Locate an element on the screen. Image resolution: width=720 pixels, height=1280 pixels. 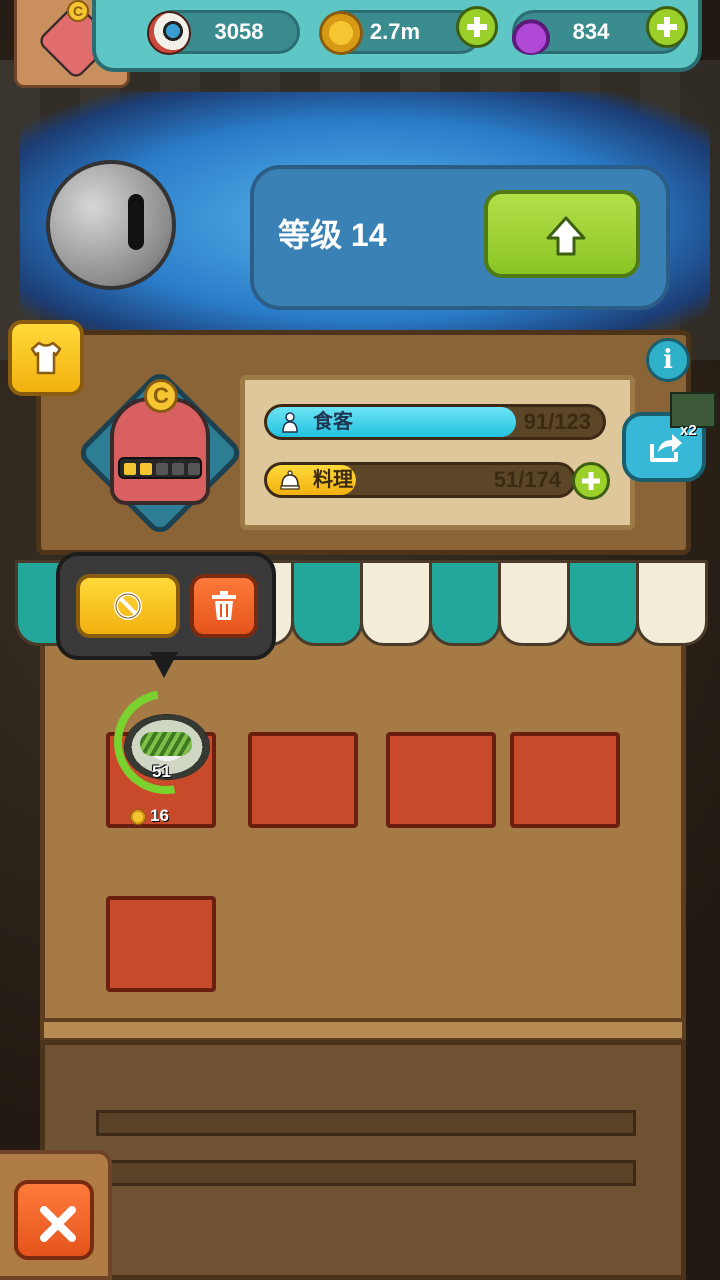
cloche-icon is located at coordinates (290, 480).